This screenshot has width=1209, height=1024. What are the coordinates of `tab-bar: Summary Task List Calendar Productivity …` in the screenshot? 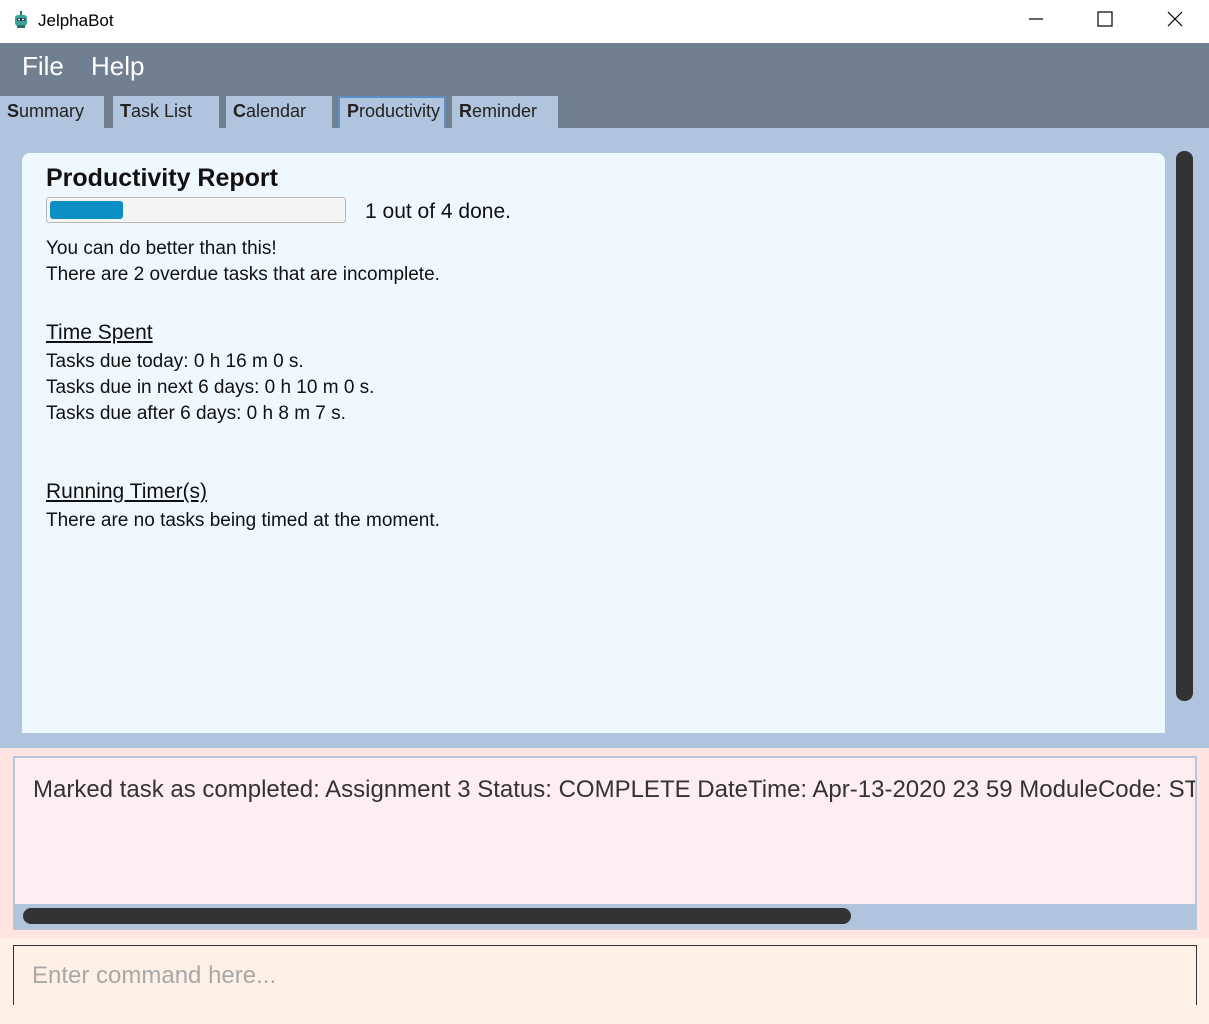 It's located at (604, 108).